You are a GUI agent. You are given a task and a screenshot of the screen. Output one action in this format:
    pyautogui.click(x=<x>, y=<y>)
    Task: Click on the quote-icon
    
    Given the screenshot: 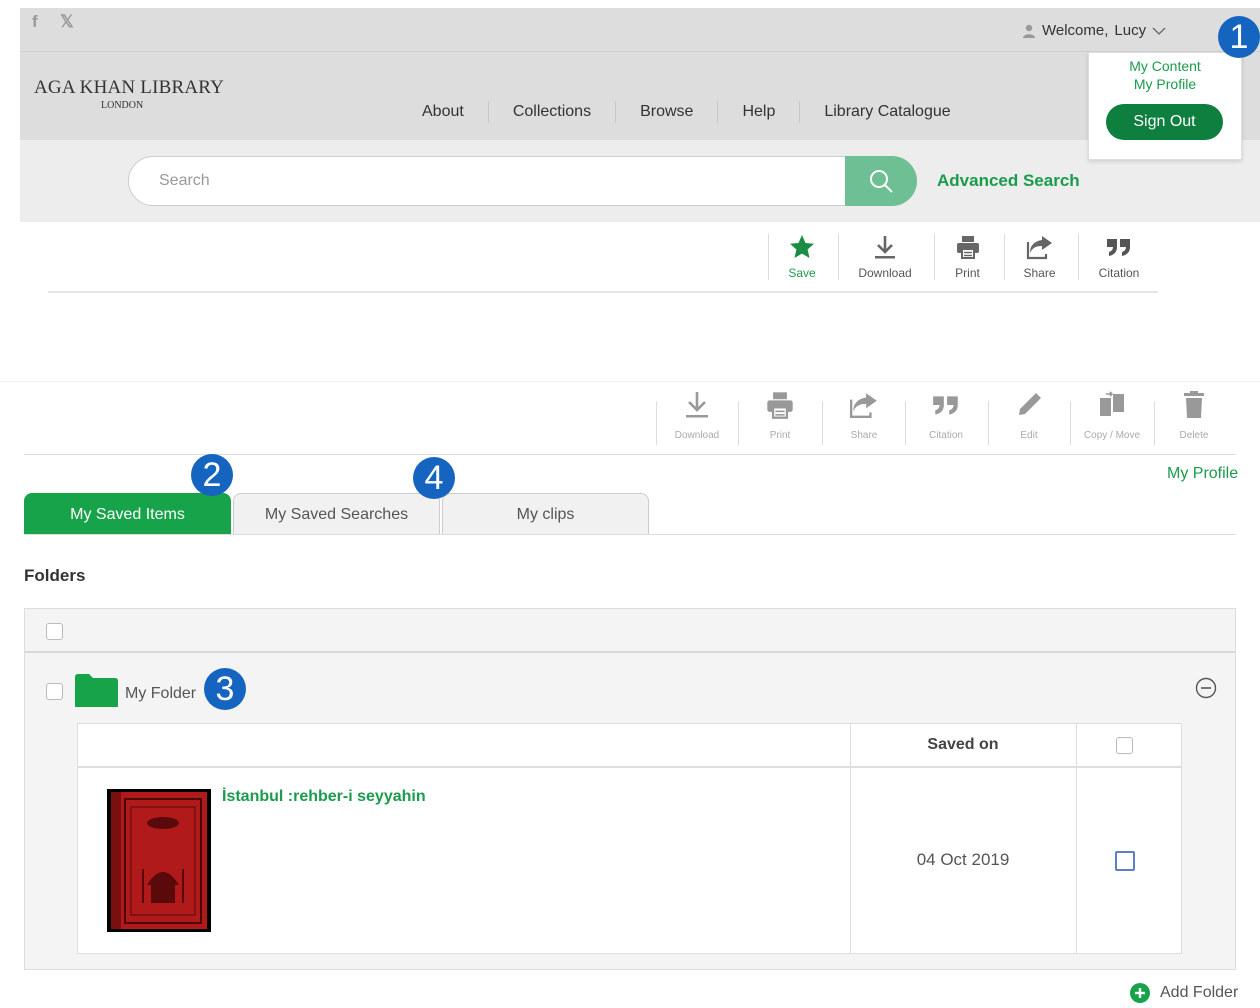 What is the action you would take?
    pyautogui.click(x=1118, y=247)
    